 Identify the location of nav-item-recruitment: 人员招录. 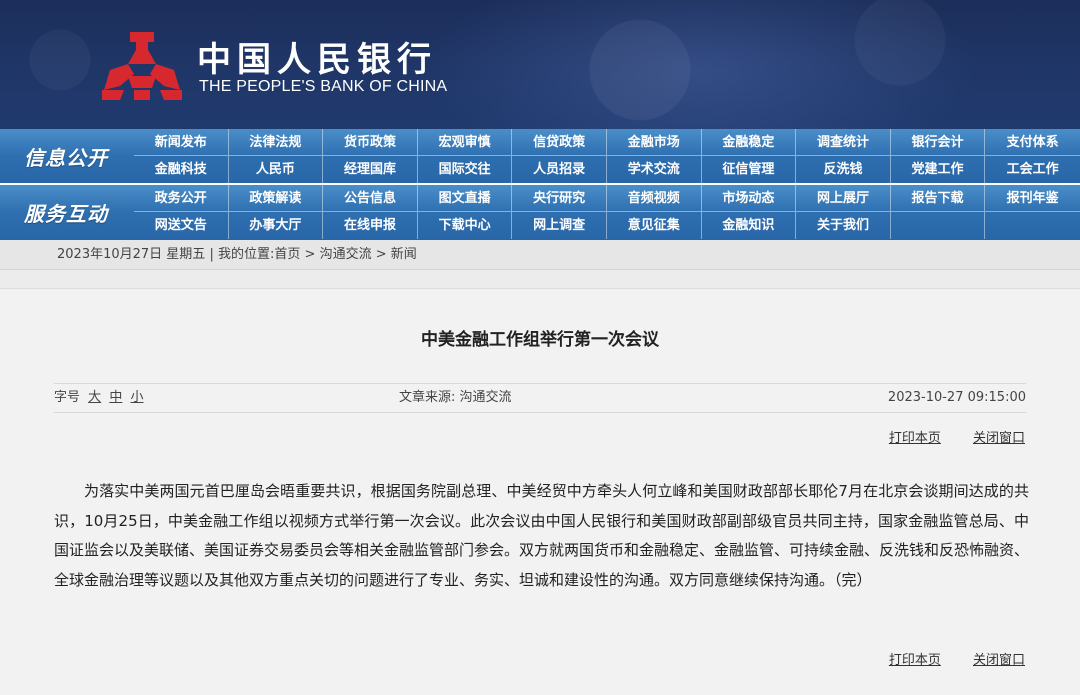
(559, 169).